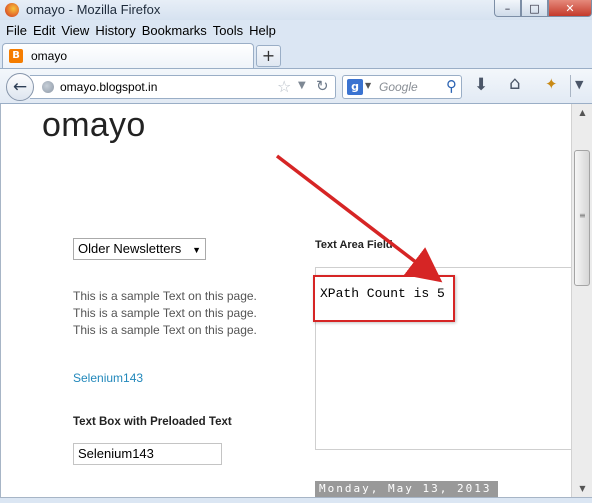 This screenshot has height=503, width=592. I want to click on menu-bookmarks: Bookmarks, so click(175, 31).